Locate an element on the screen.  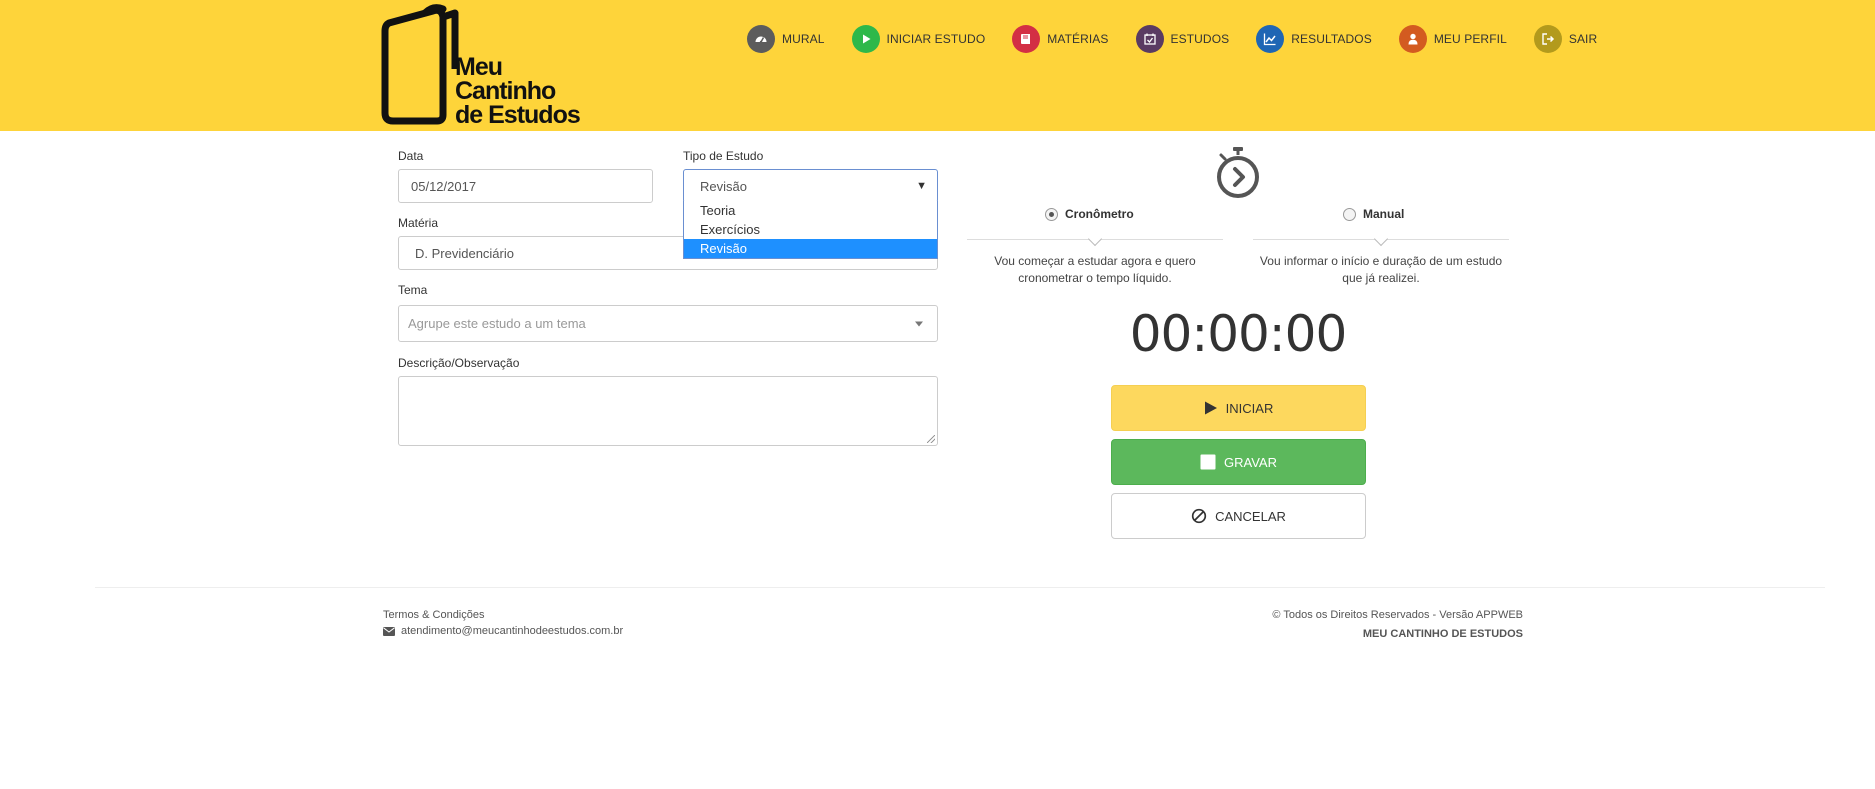
description-label: Descrição/Observação is located at coordinates (459, 363).